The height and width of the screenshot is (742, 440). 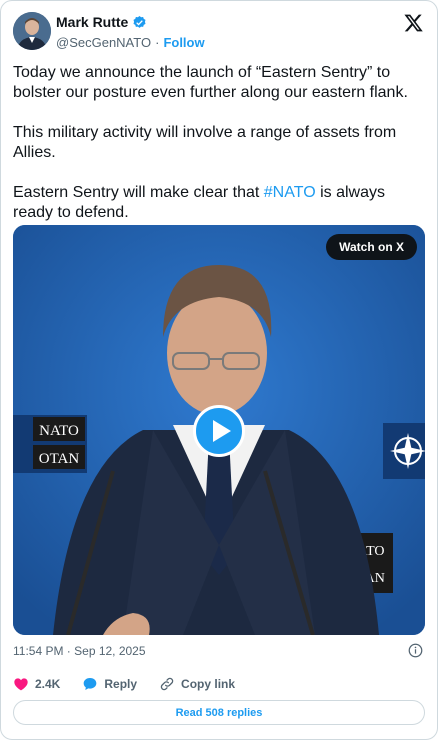 What do you see at coordinates (79, 651) in the screenshot?
I see `tweet-timestamp: 11:54 PM · Sep 12, 2025` at bounding box center [79, 651].